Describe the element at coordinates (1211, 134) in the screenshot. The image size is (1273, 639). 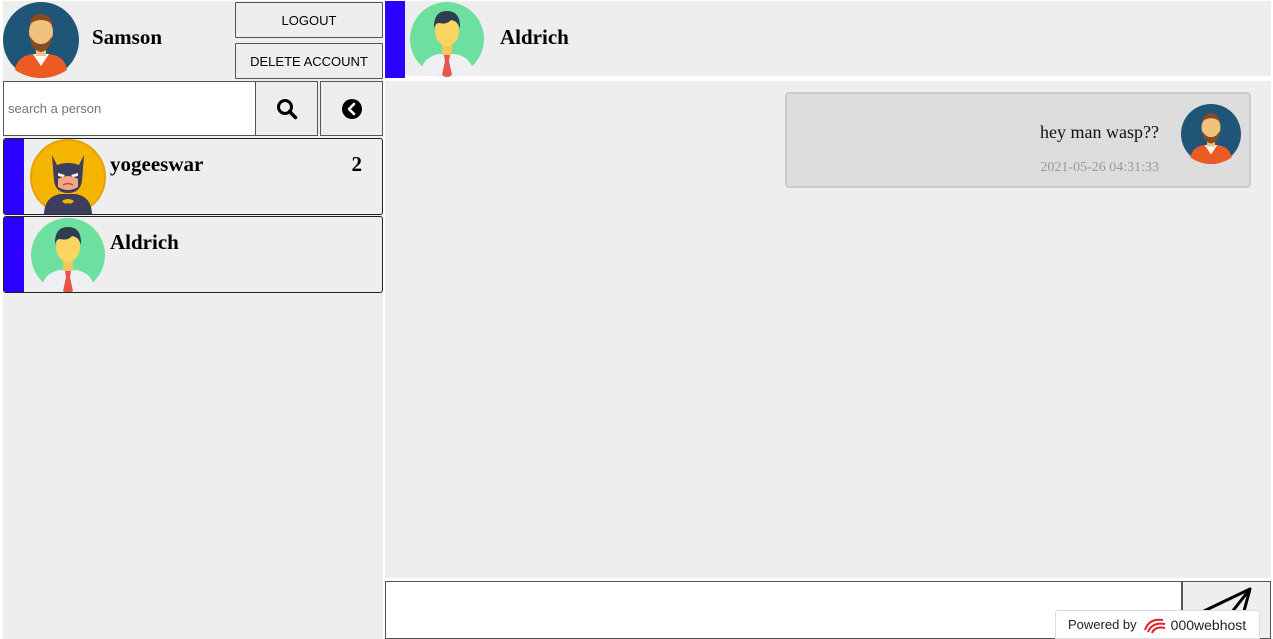
I see `bearded-man-avatar` at that location.